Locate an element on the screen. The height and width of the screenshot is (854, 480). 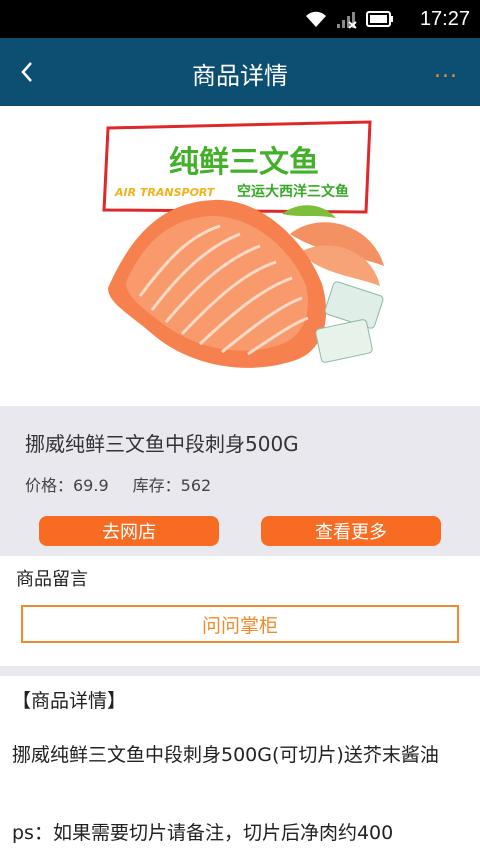
details-heading: 【商品详情】 is located at coordinates (69, 701).